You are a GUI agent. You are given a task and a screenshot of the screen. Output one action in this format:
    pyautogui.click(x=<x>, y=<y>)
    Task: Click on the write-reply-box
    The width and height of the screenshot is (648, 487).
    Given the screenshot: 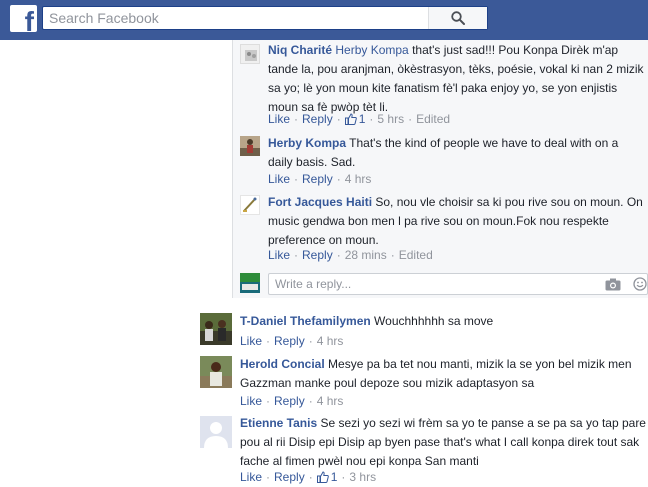 What is the action you would take?
    pyautogui.click(x=458, y=284)
    